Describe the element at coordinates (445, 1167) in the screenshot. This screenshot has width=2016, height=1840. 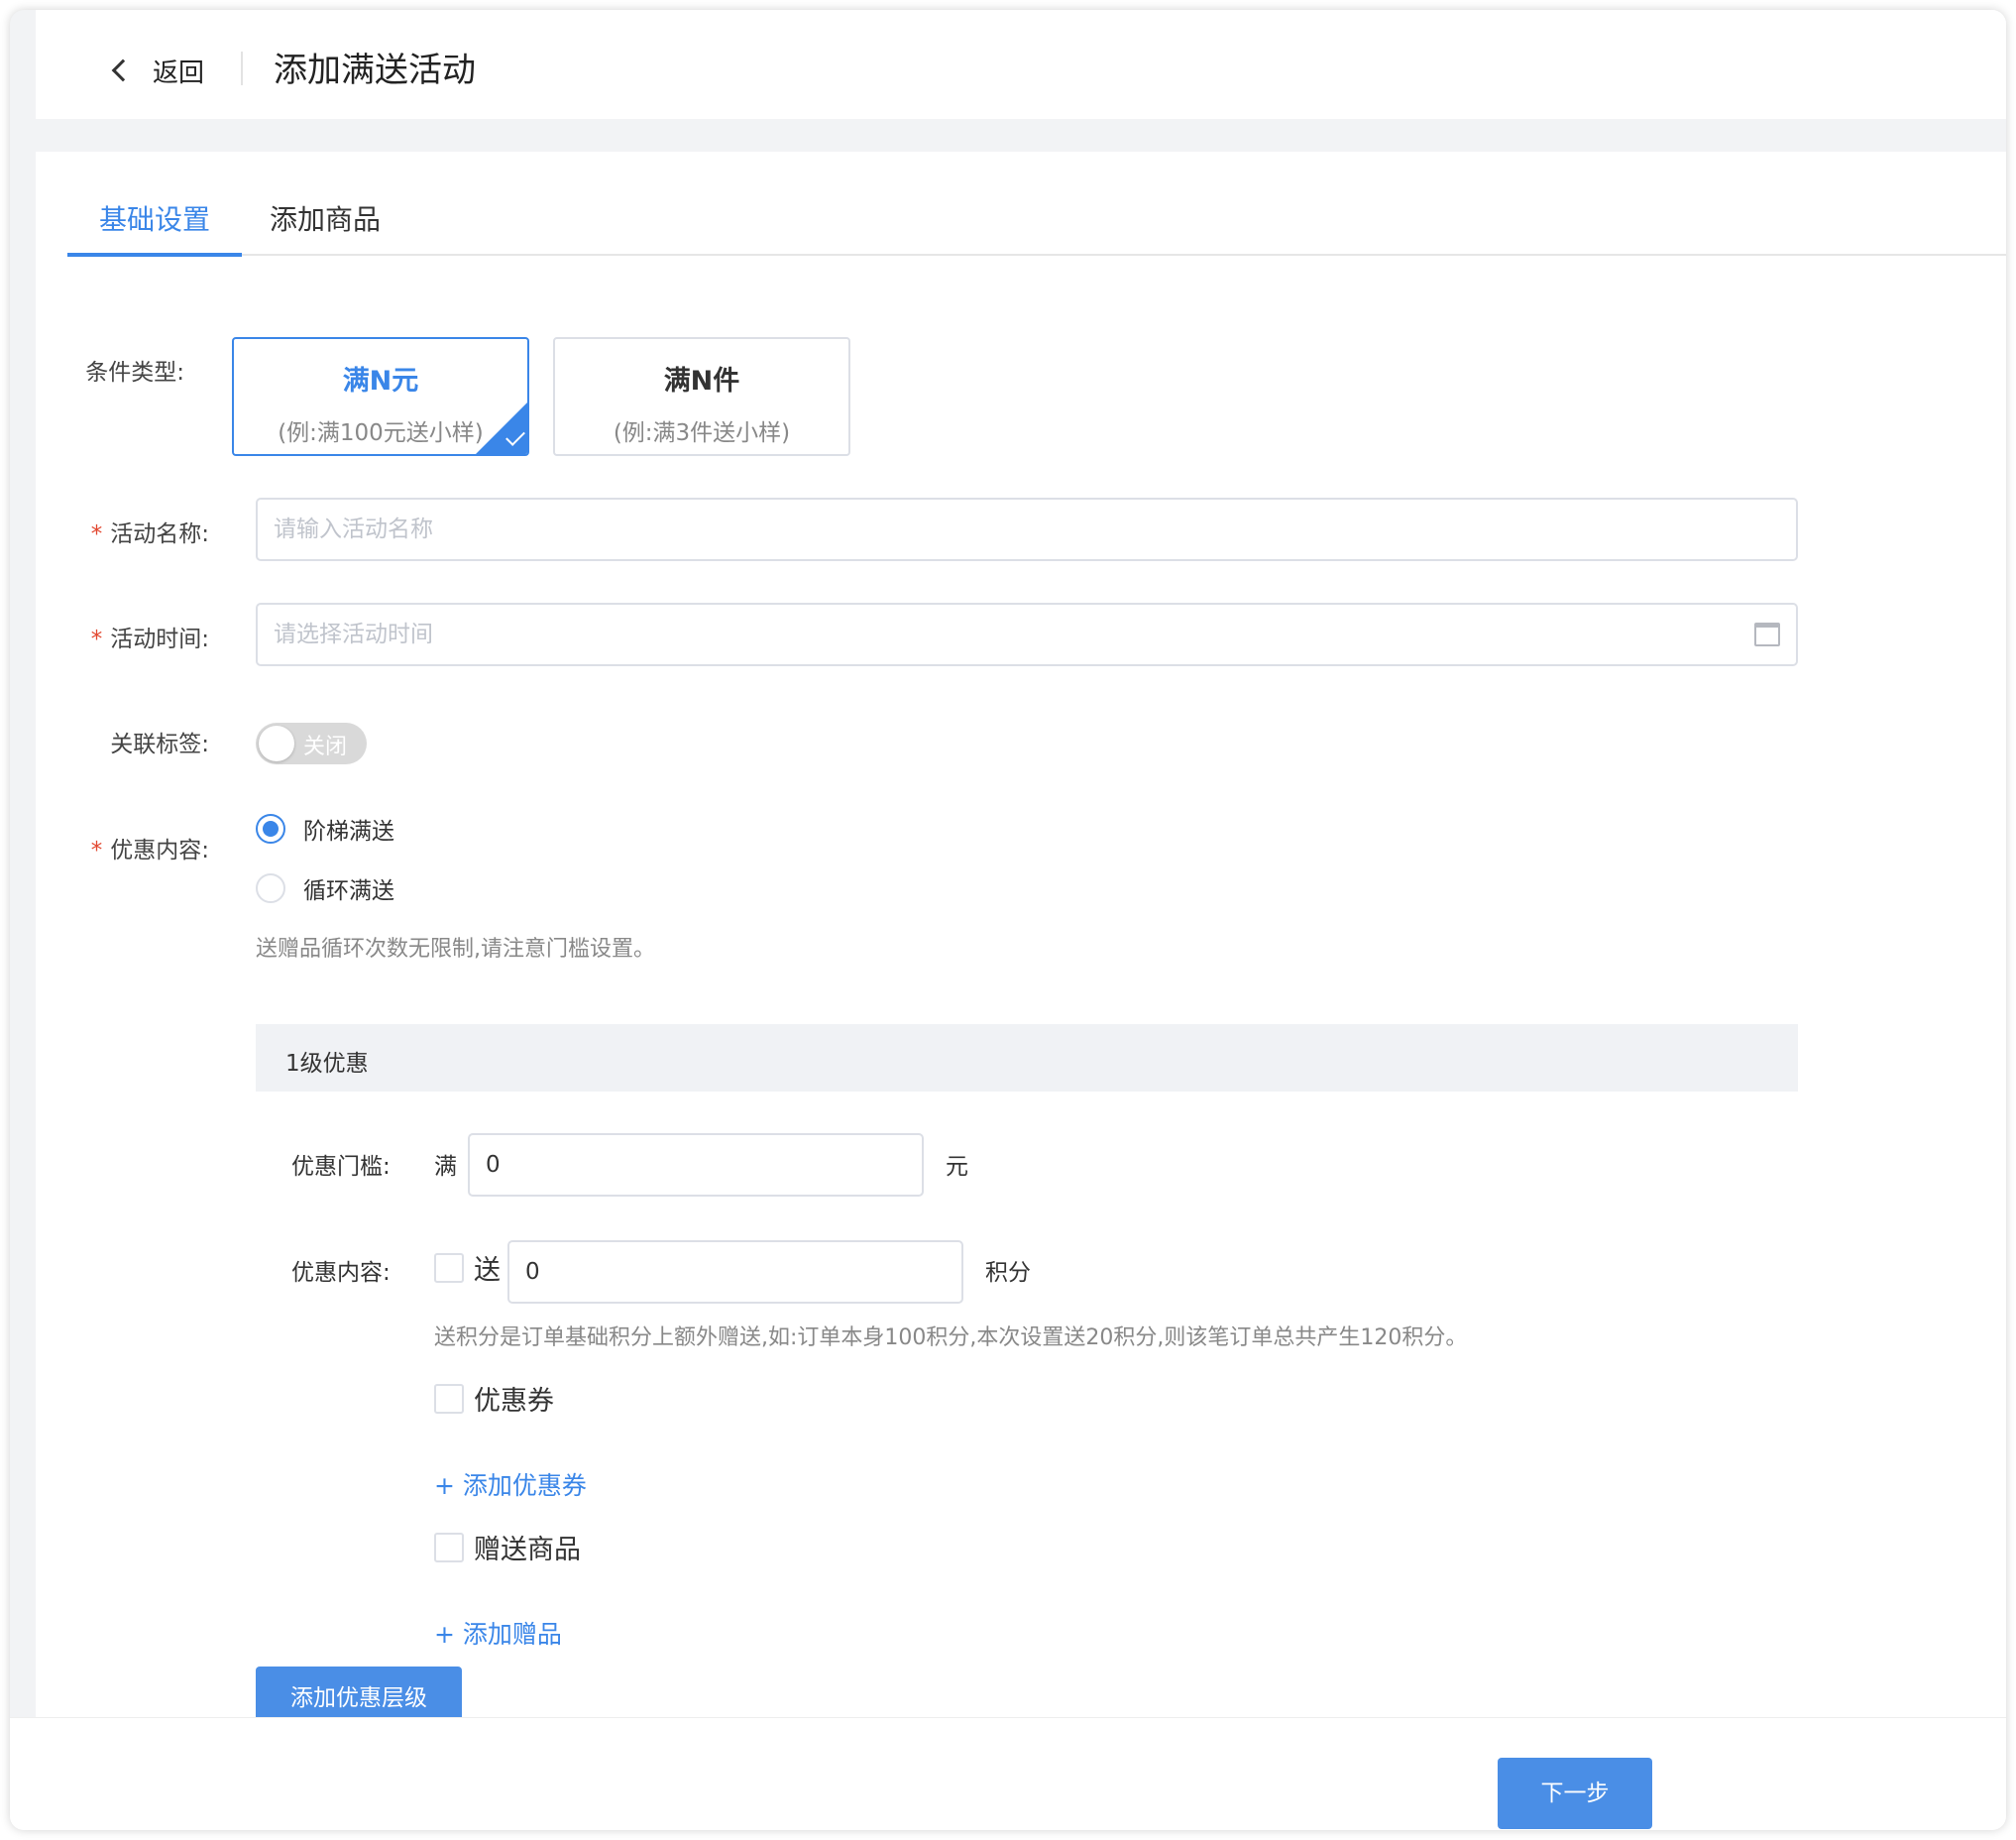
I see `threshold-prefix: 满` at that location.